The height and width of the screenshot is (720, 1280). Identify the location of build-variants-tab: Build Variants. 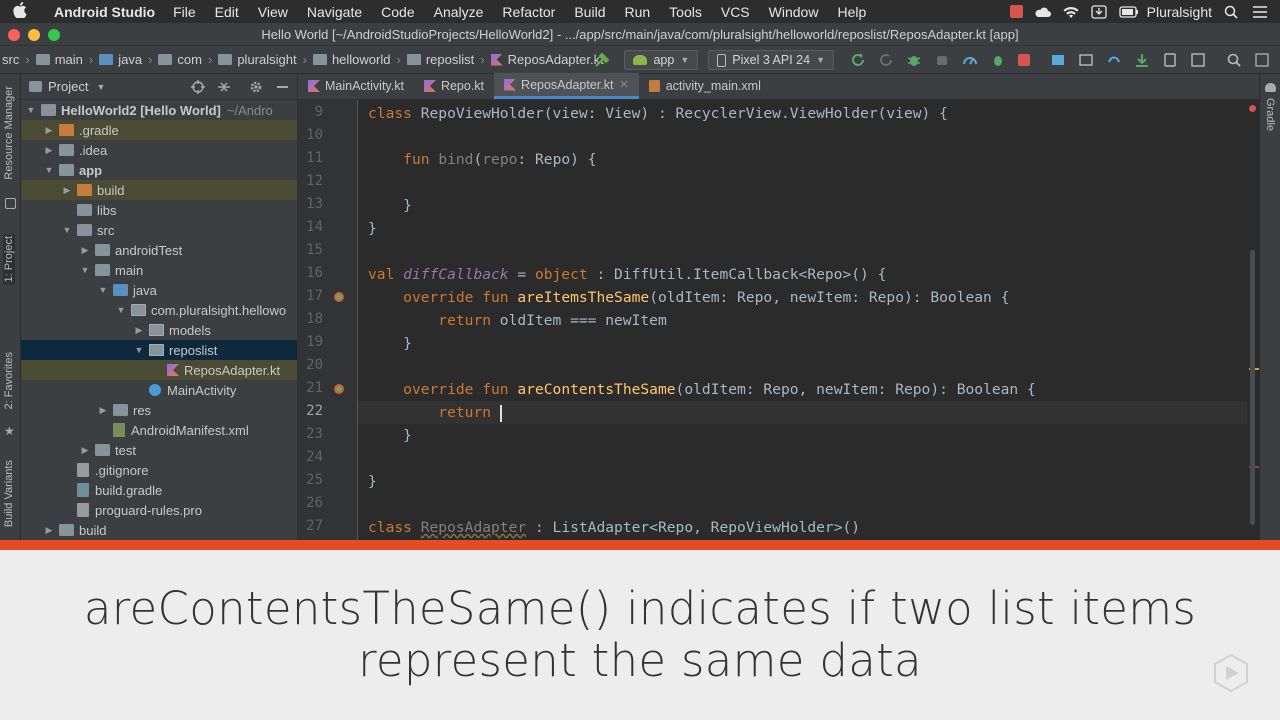
(9, 493).